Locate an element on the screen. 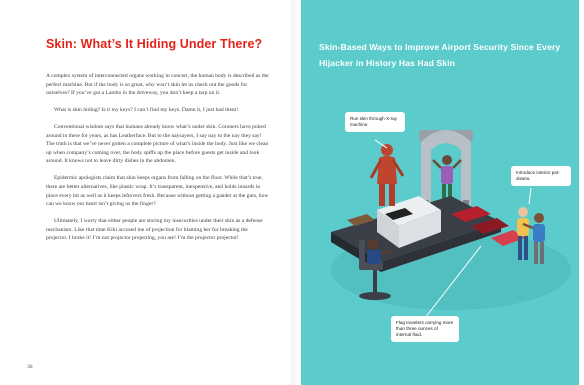  callout-xray: Run skin through X-ray machine. is located at coordinates (375, 122).